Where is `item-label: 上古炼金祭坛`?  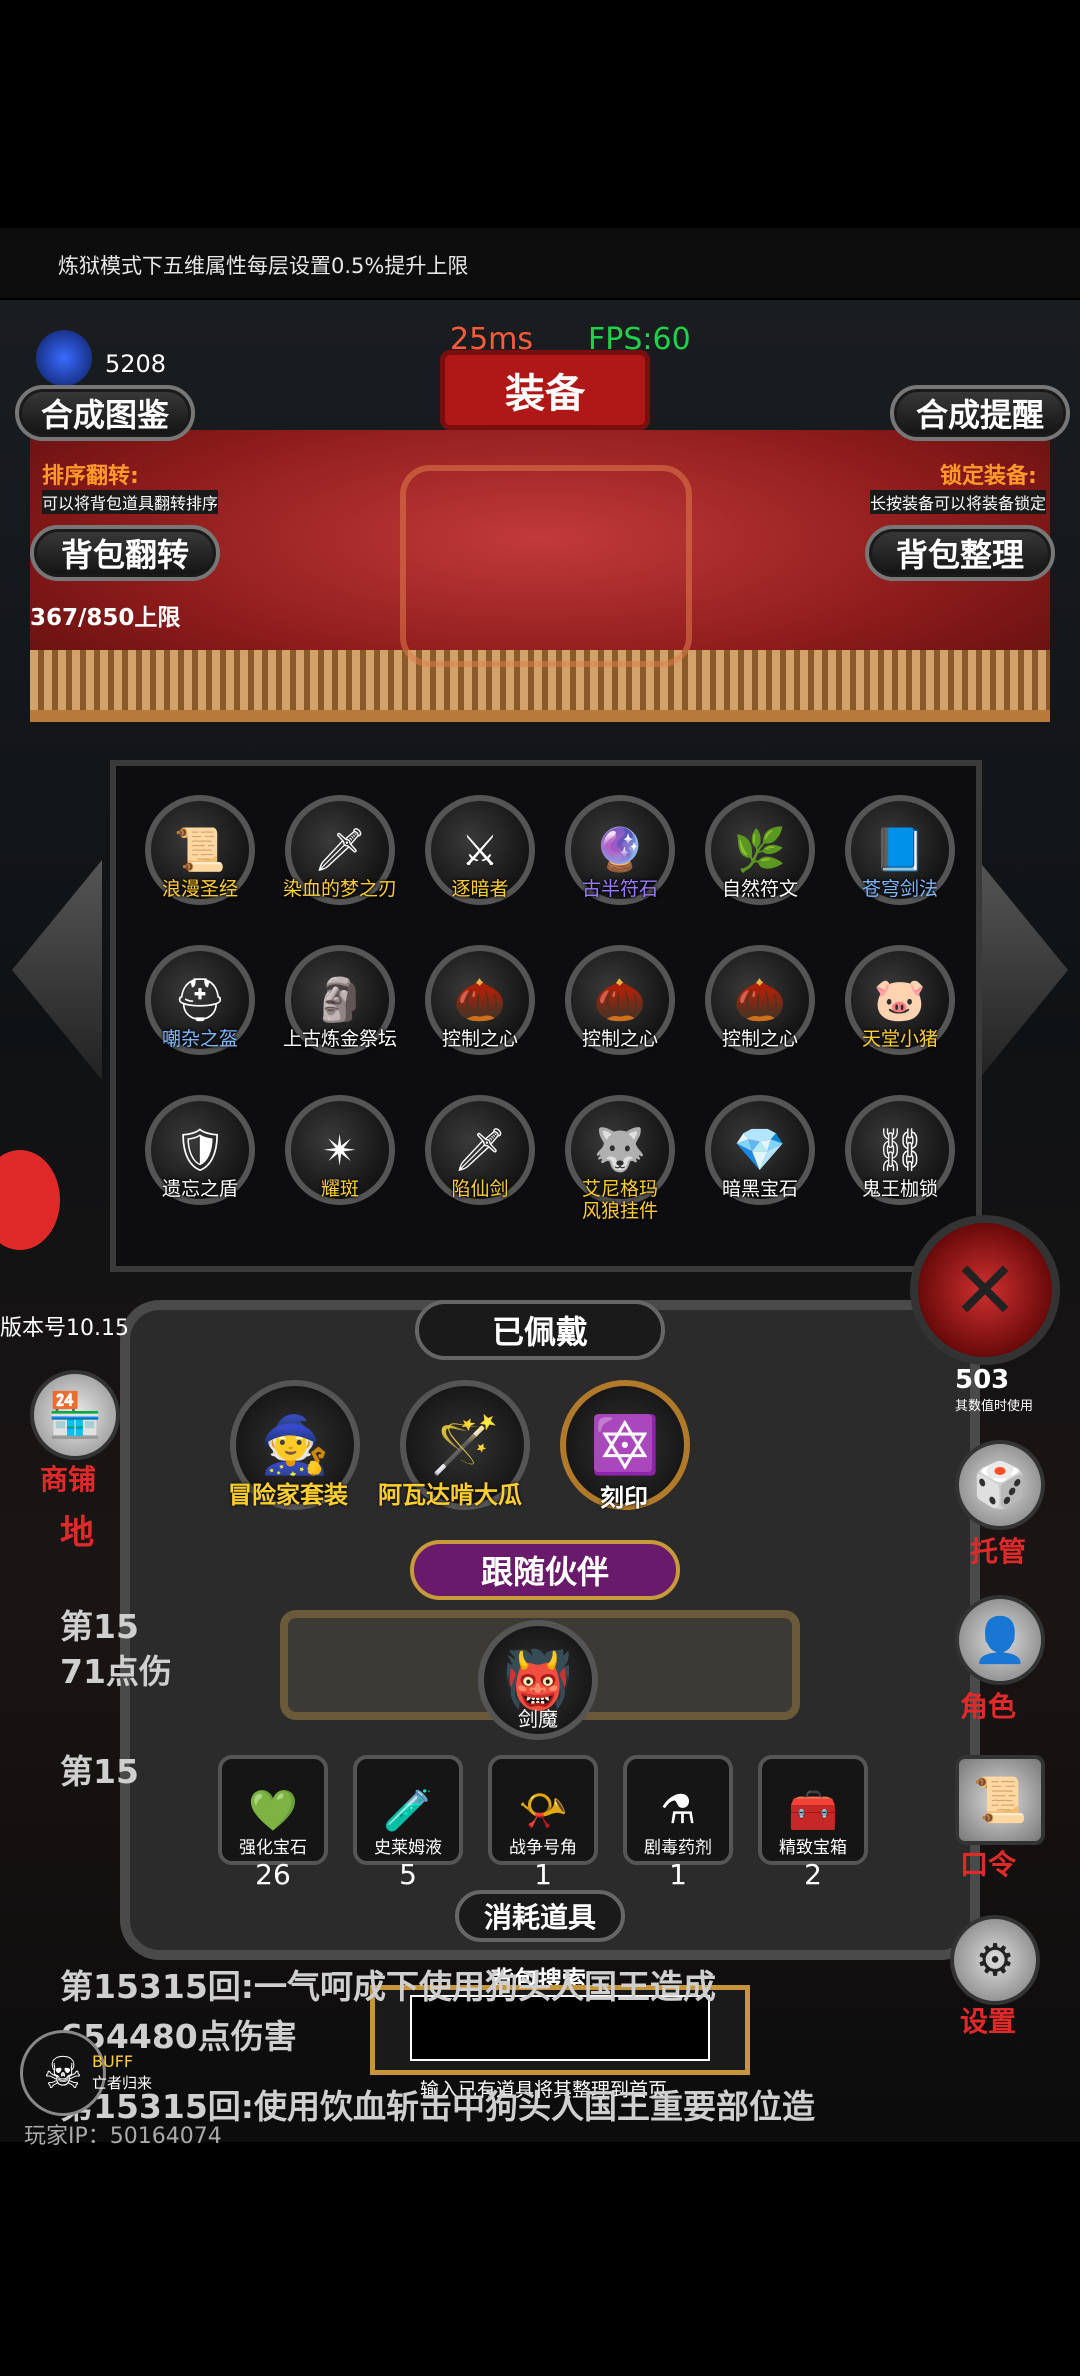 item-label: 上古炼金祭坛 is located at coordinates (339, 1039).